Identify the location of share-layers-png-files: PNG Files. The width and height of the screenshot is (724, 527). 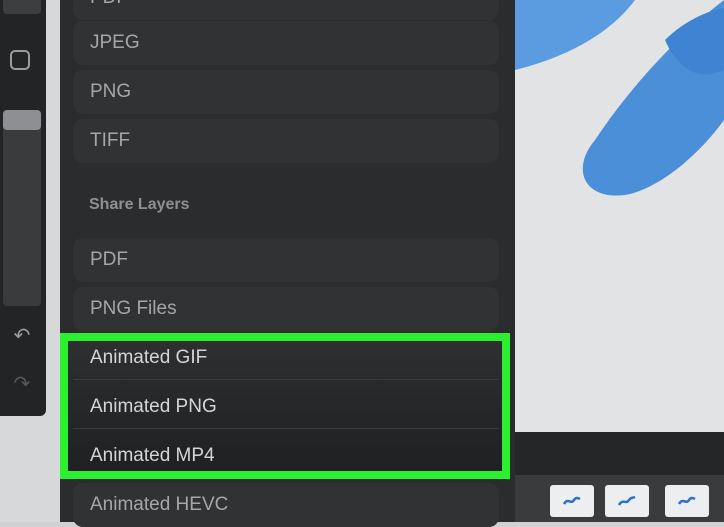
(286, 309).